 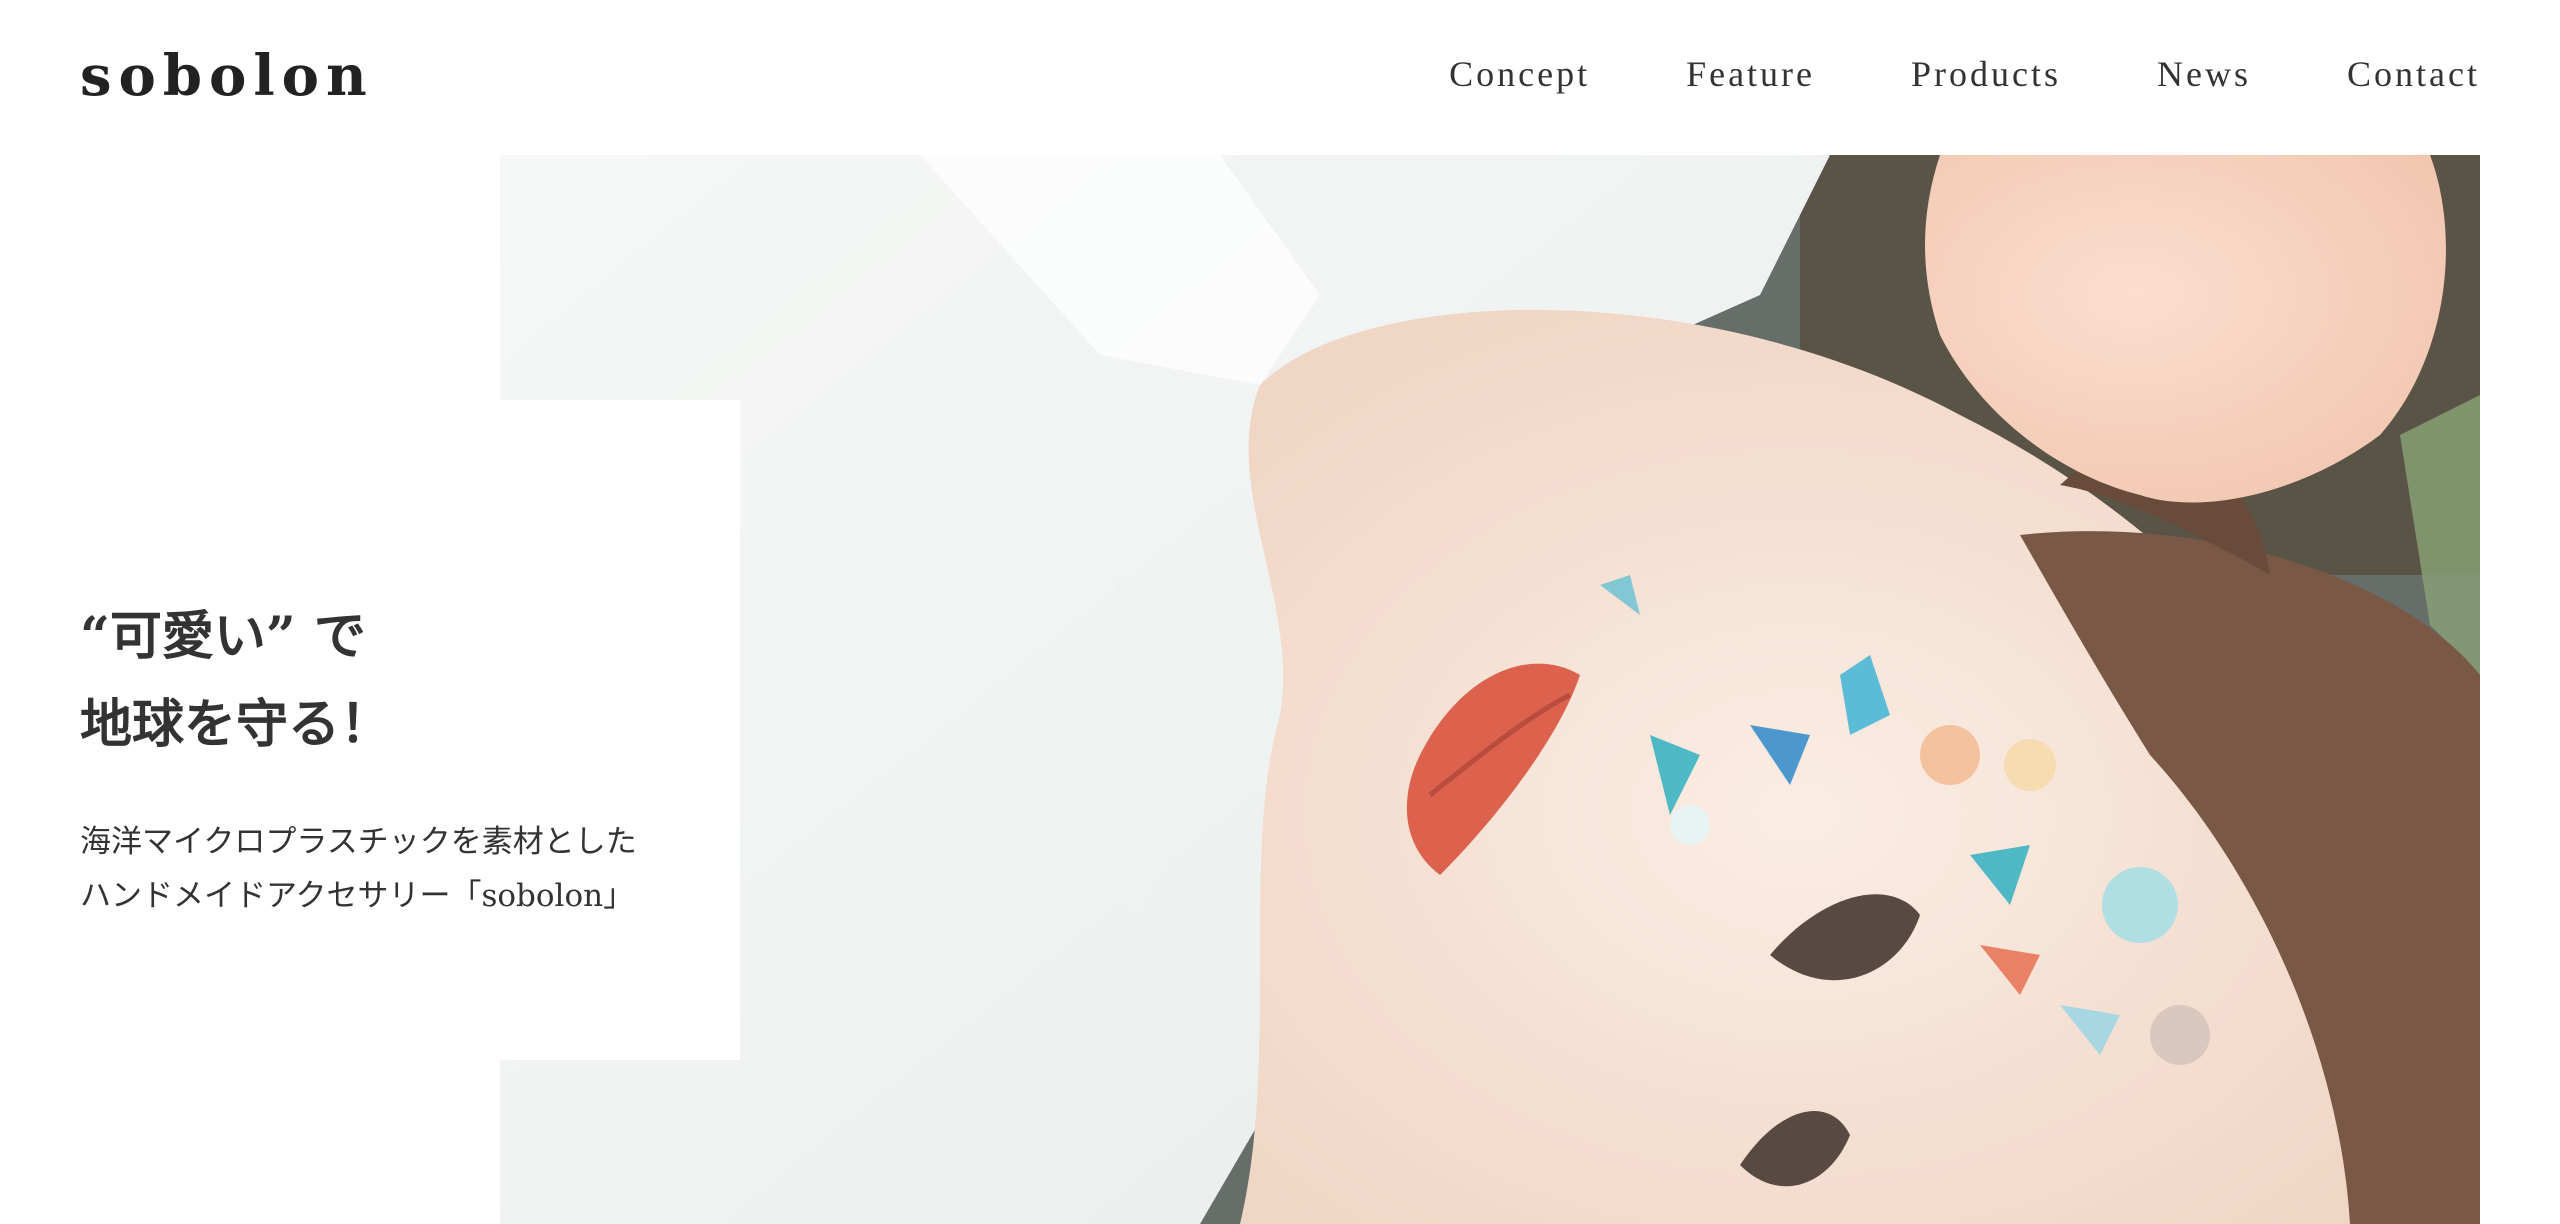 I want to click on site-logo: sobolon, so click(x=227, y=76).